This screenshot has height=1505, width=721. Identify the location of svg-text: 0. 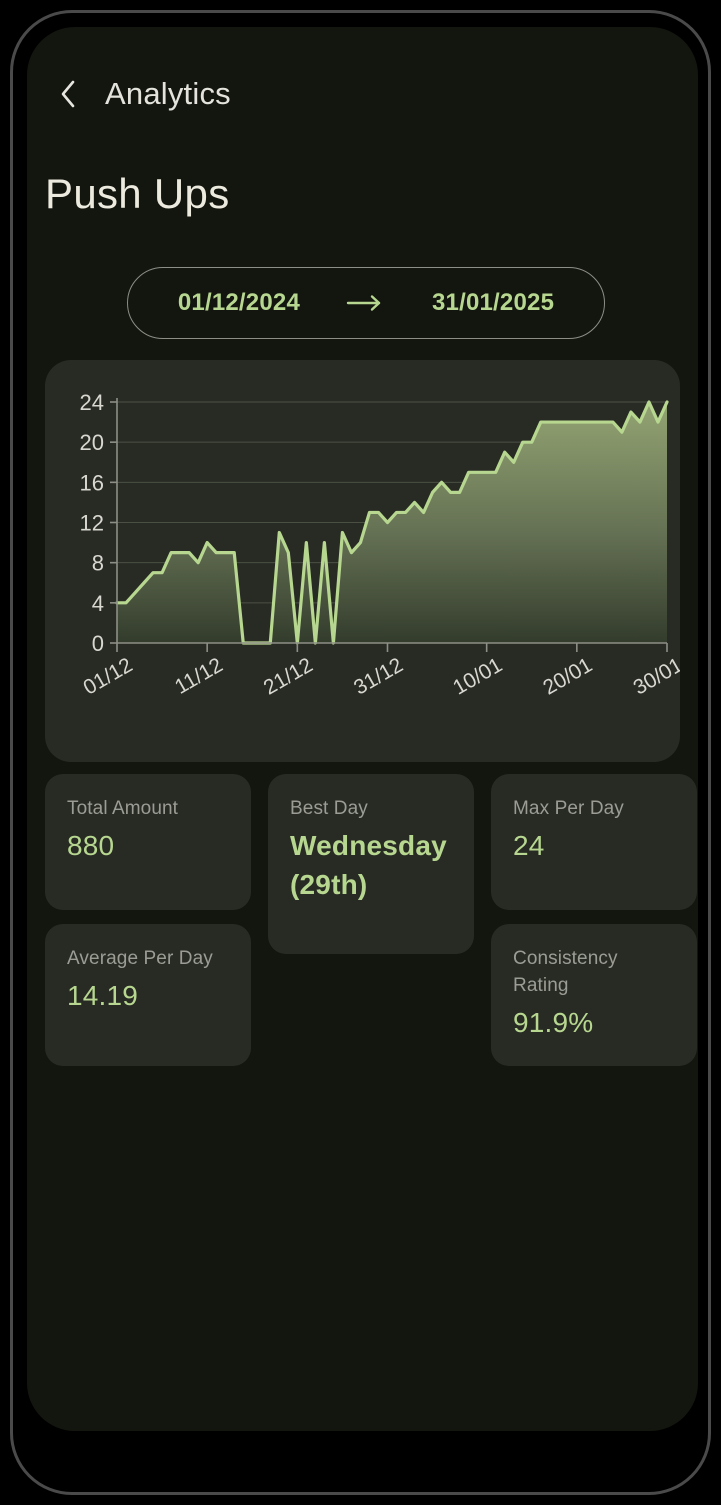
(98, 643).